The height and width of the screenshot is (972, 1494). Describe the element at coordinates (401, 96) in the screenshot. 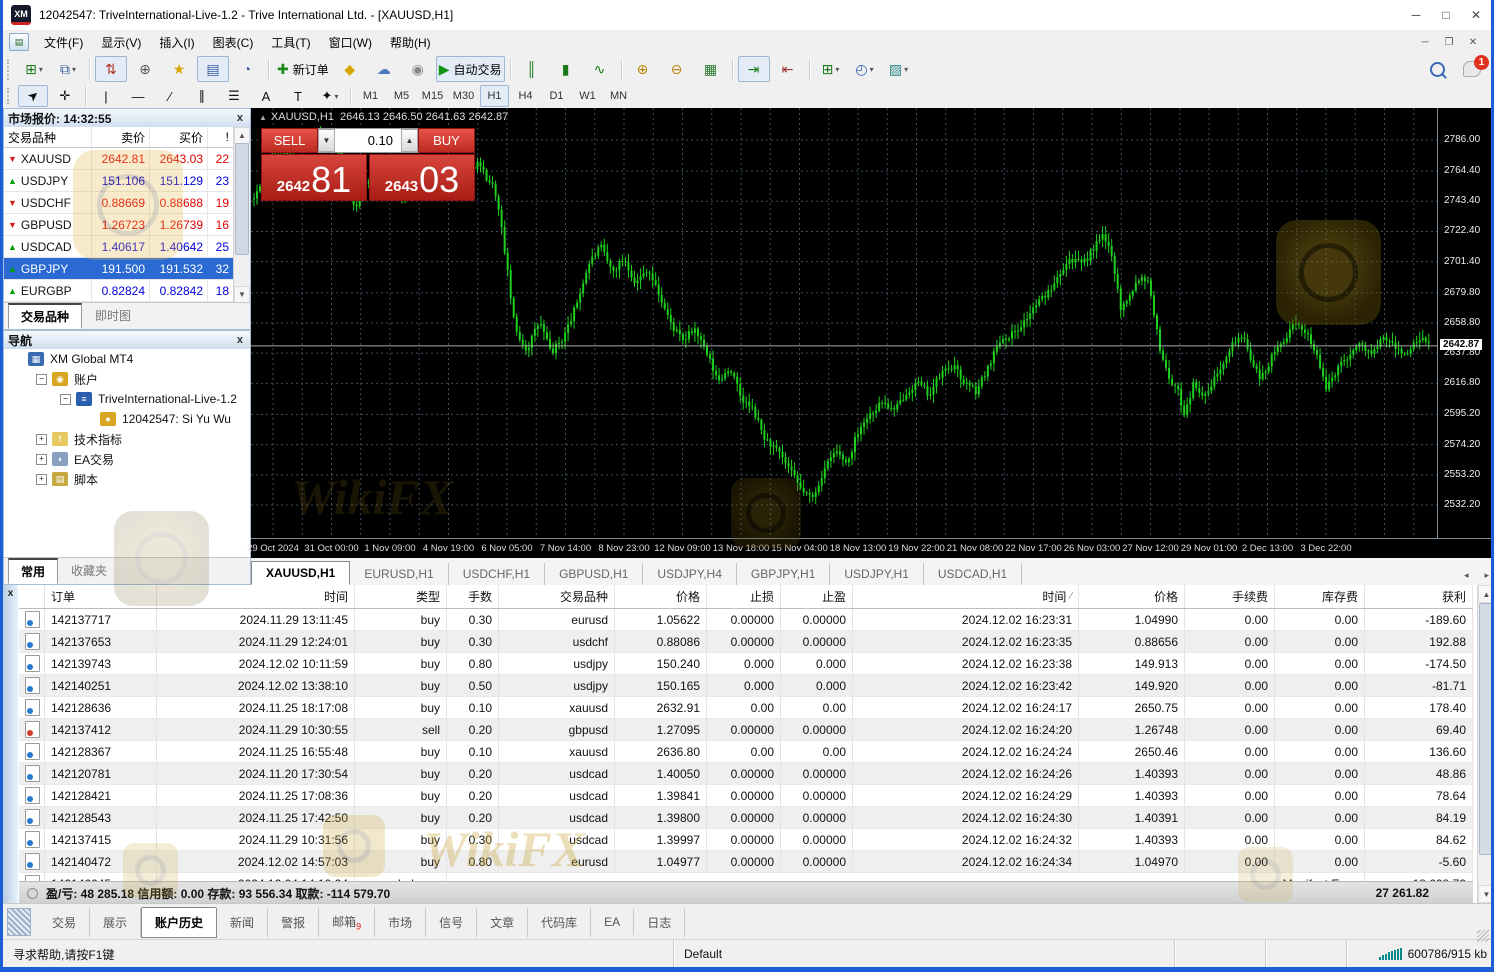

I see `timeframe-m5-button: M5` at that location.